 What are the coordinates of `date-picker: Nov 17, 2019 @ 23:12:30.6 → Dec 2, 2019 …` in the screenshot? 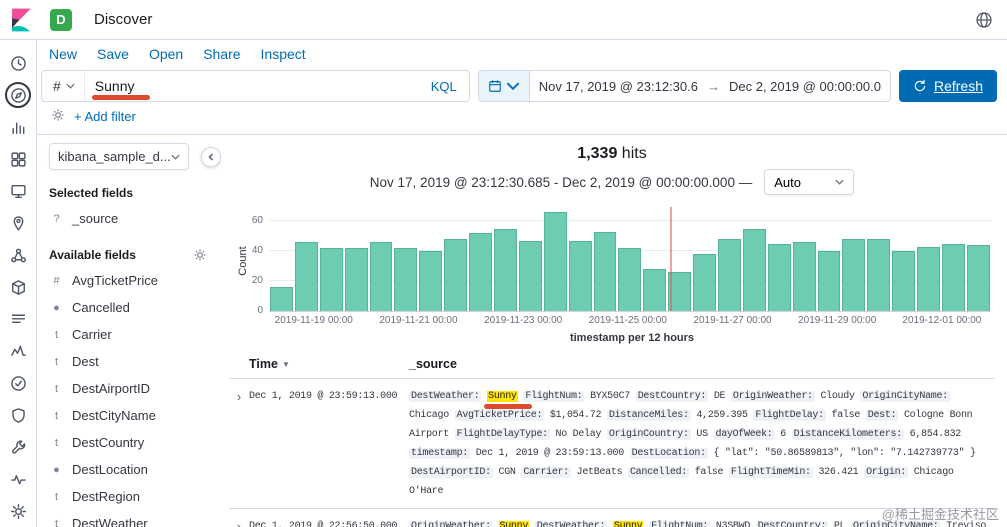 It's located at (684, 86).